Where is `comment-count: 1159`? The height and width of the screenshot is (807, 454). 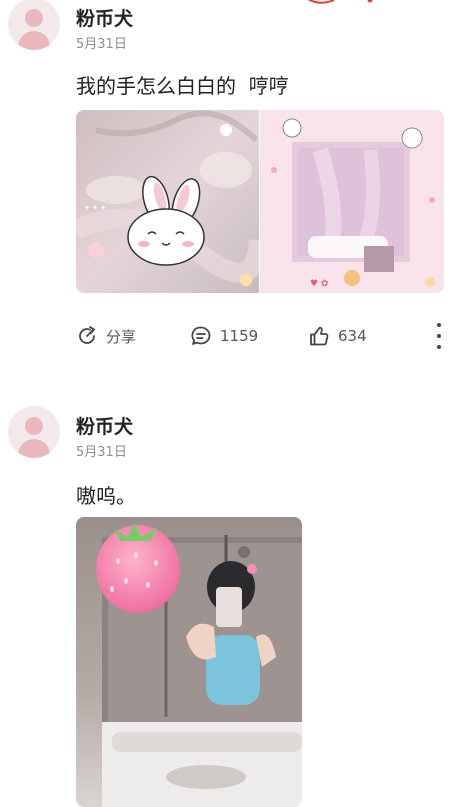 comment-count: 1159 is located at coordinates (239, 336).